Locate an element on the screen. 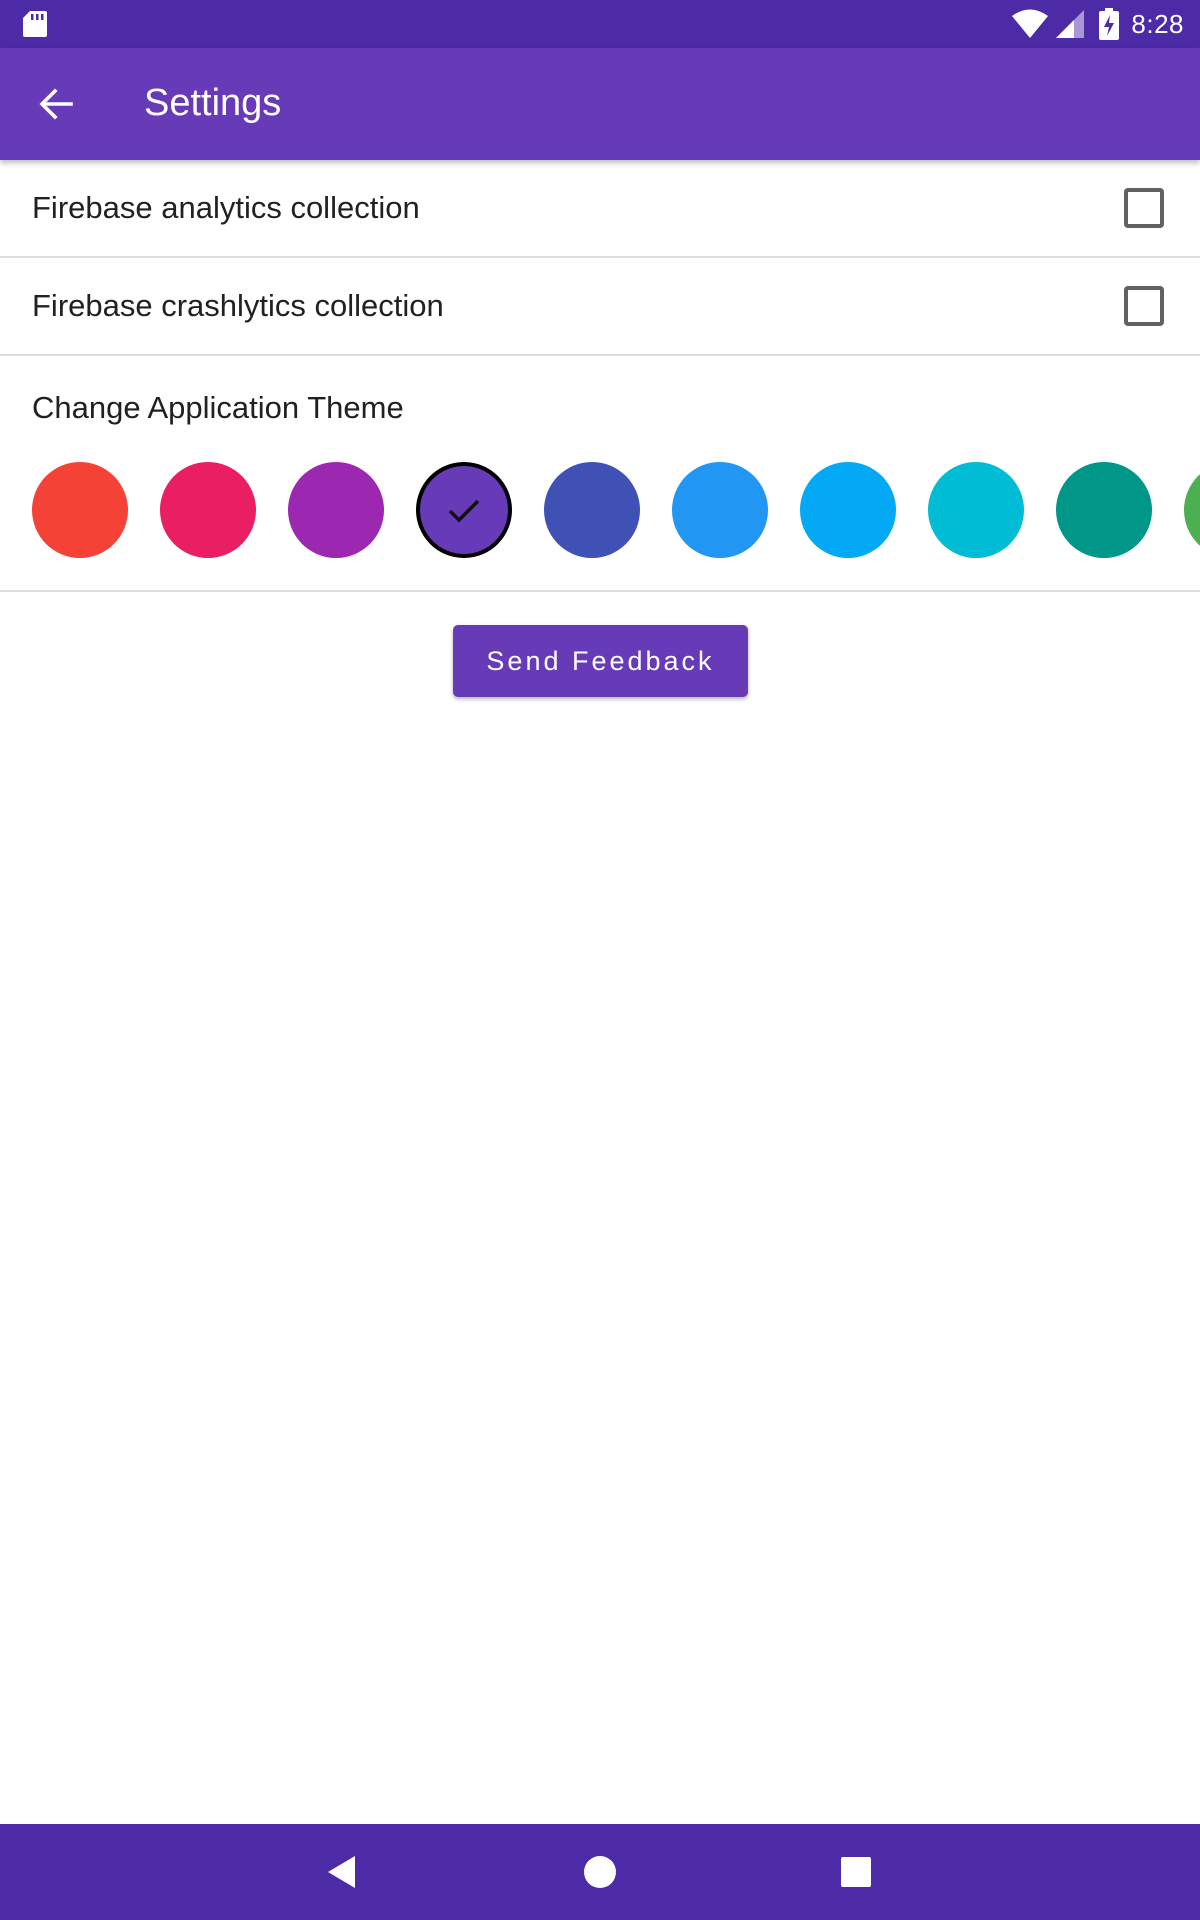 Image resolution: width=1200 pixels, height=1920 pixels. page-title: Settings is located at coordinates (213, 103).